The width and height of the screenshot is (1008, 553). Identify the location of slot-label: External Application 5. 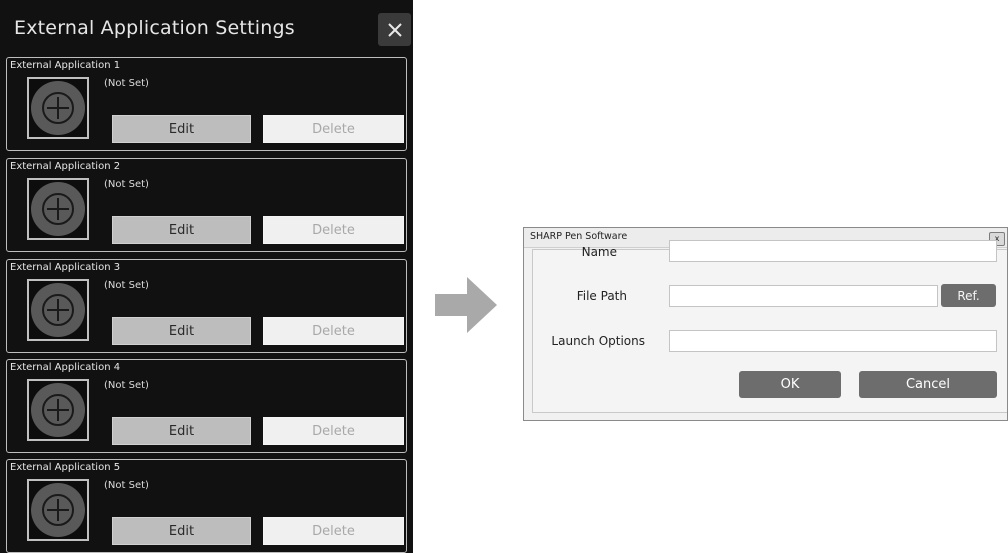
(65, 467).